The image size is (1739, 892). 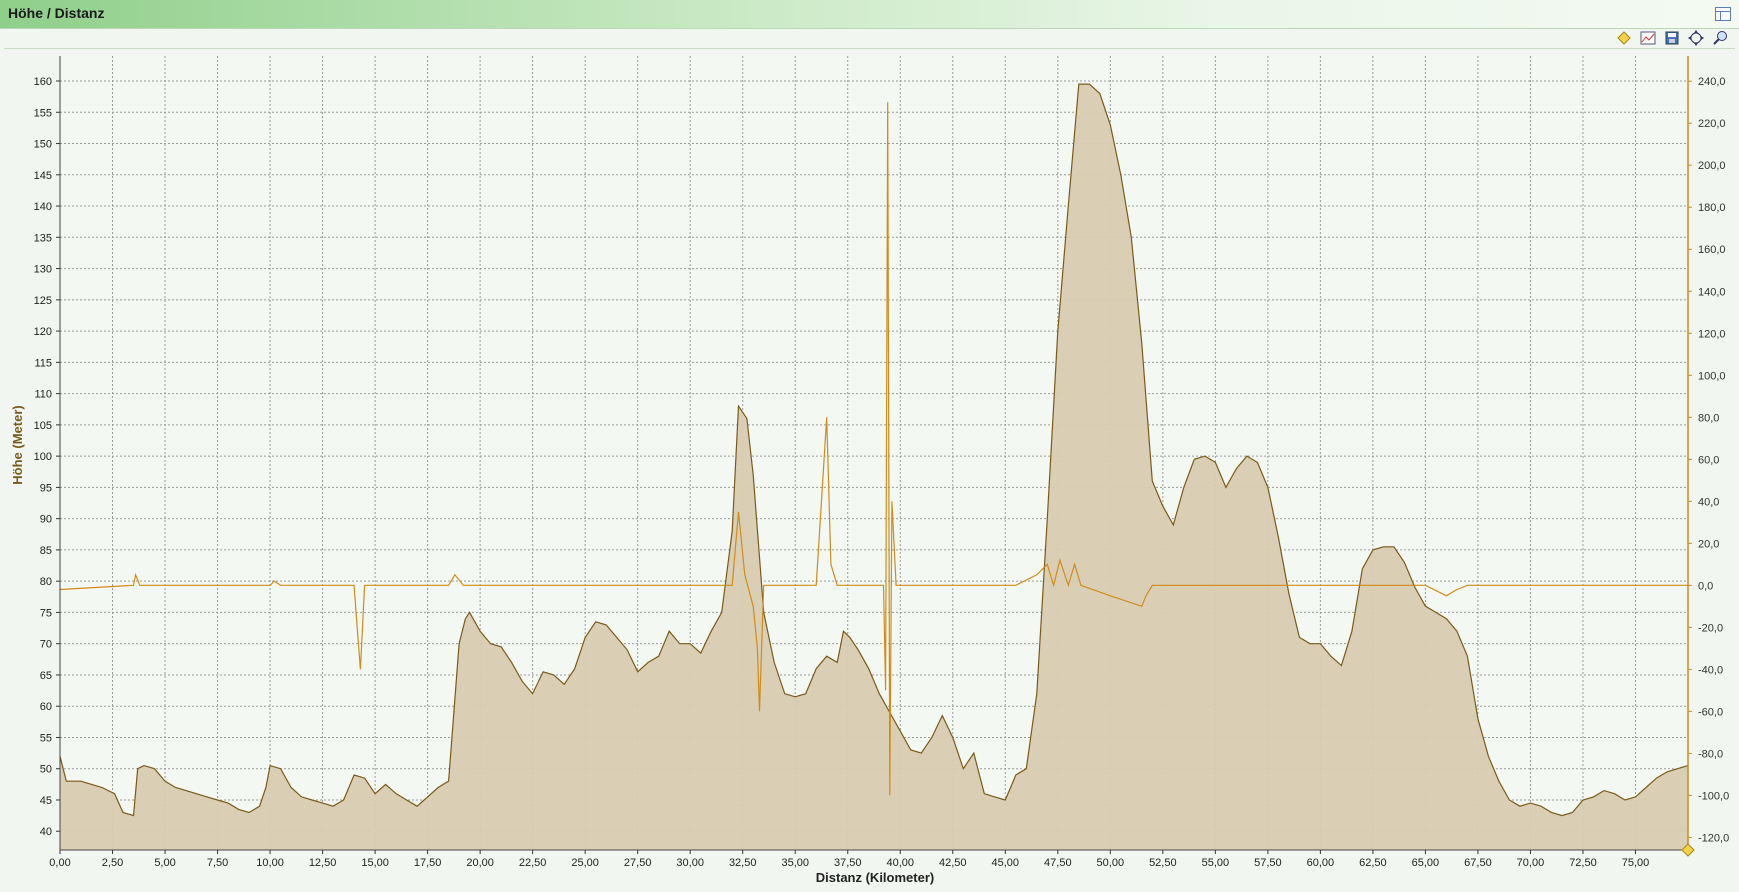 I want to click on y-tick-label: 115, so click(x=43, y=363).